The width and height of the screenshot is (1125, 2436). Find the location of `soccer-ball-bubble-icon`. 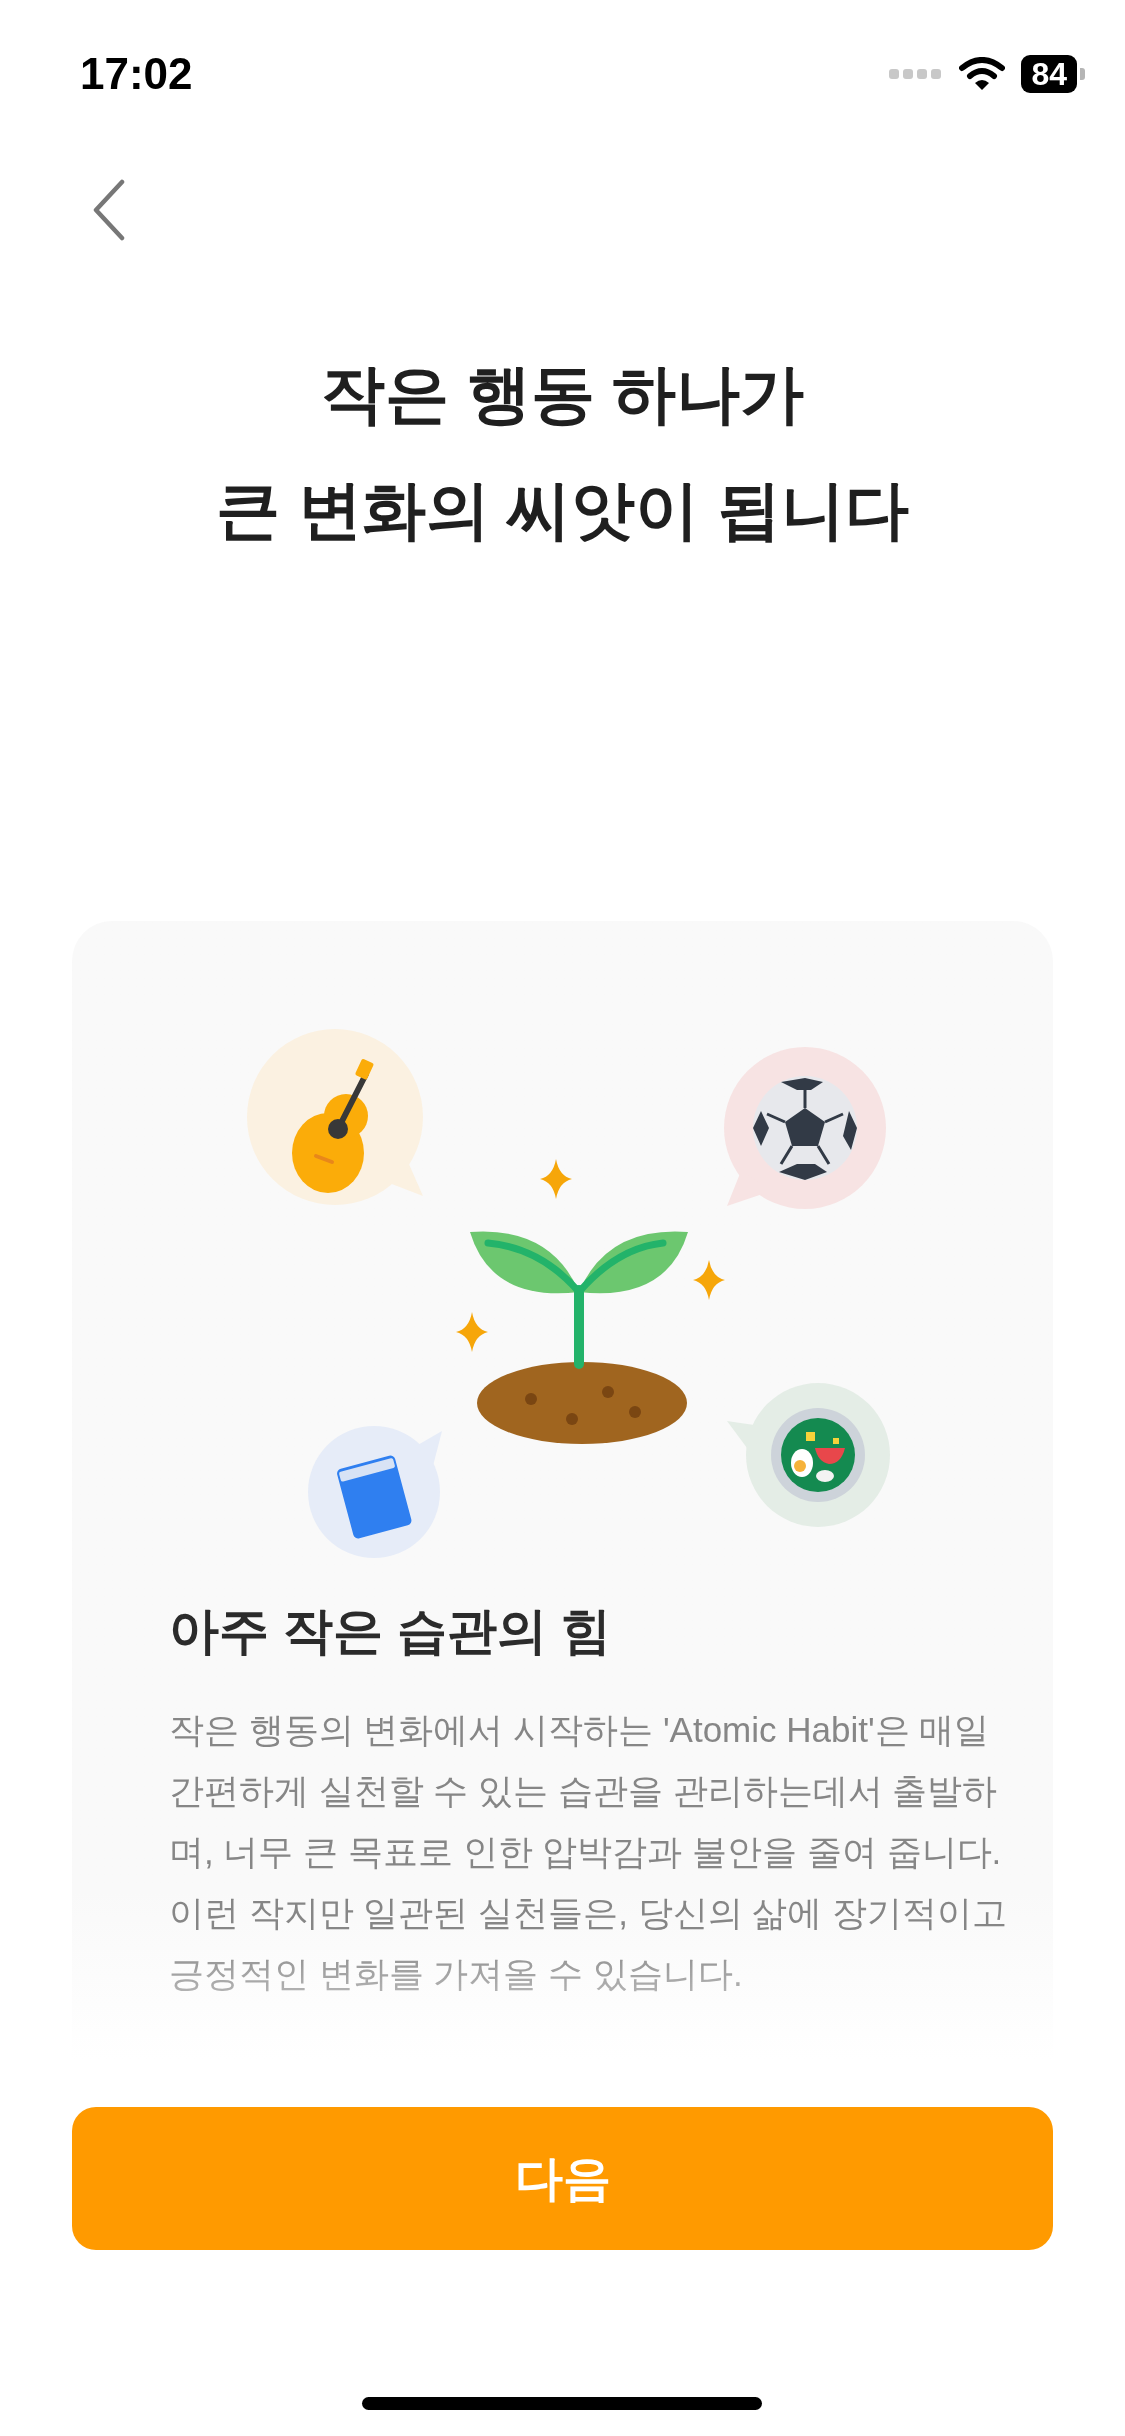

soccer-ball-bubble-icon is located at coordinates (804, 1128).